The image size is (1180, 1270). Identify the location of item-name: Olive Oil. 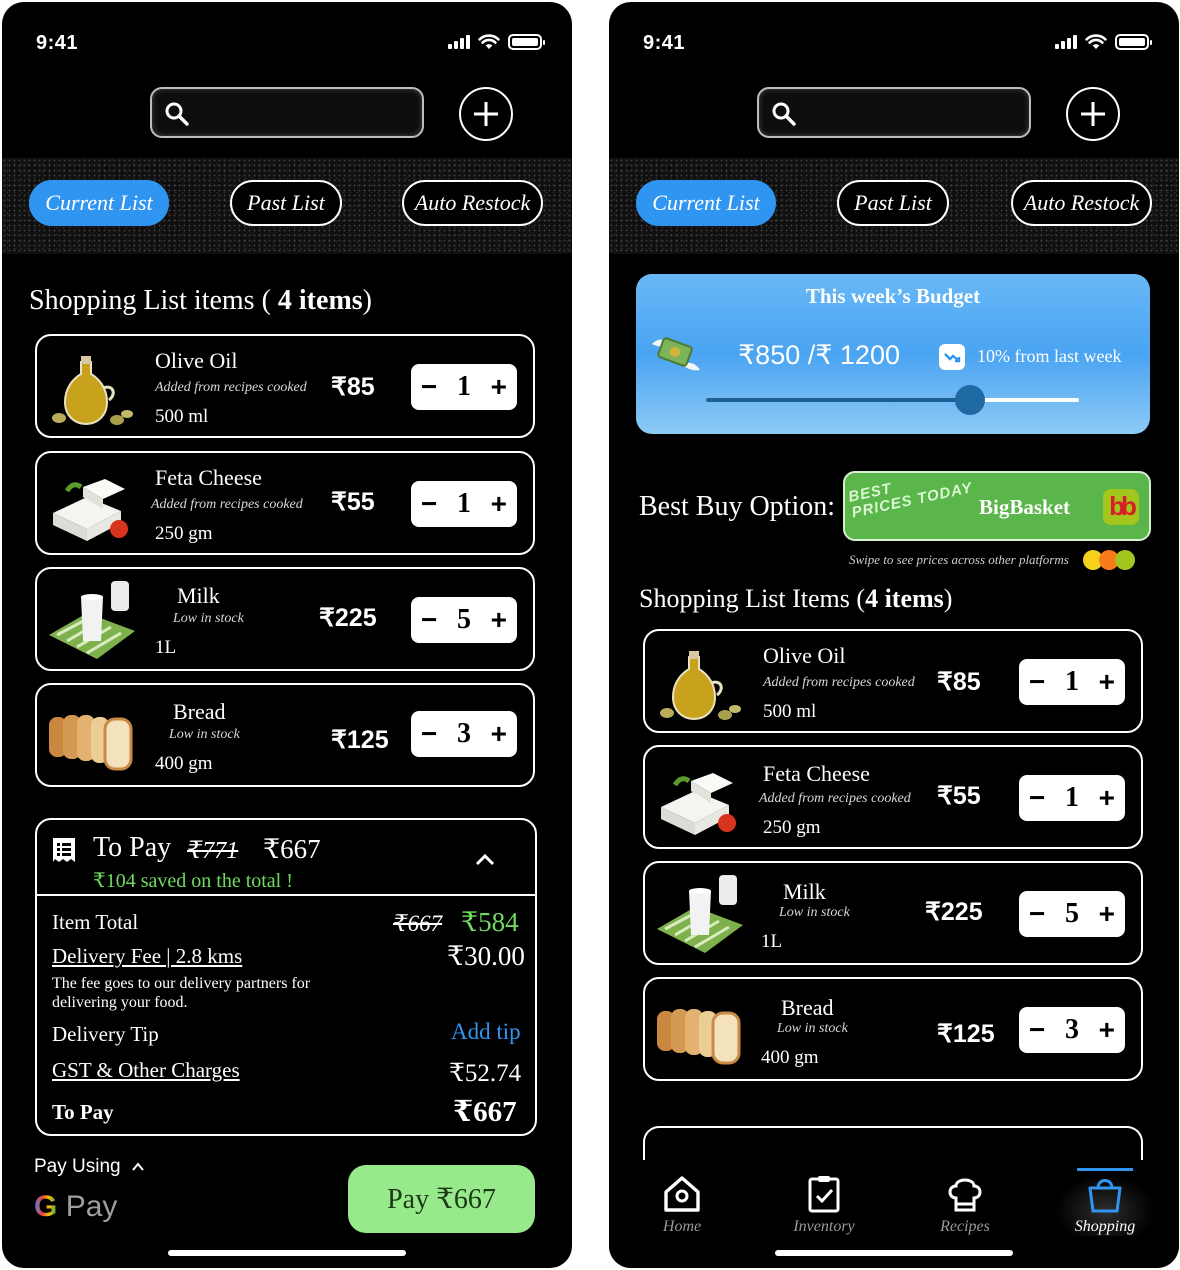
(804, 655).